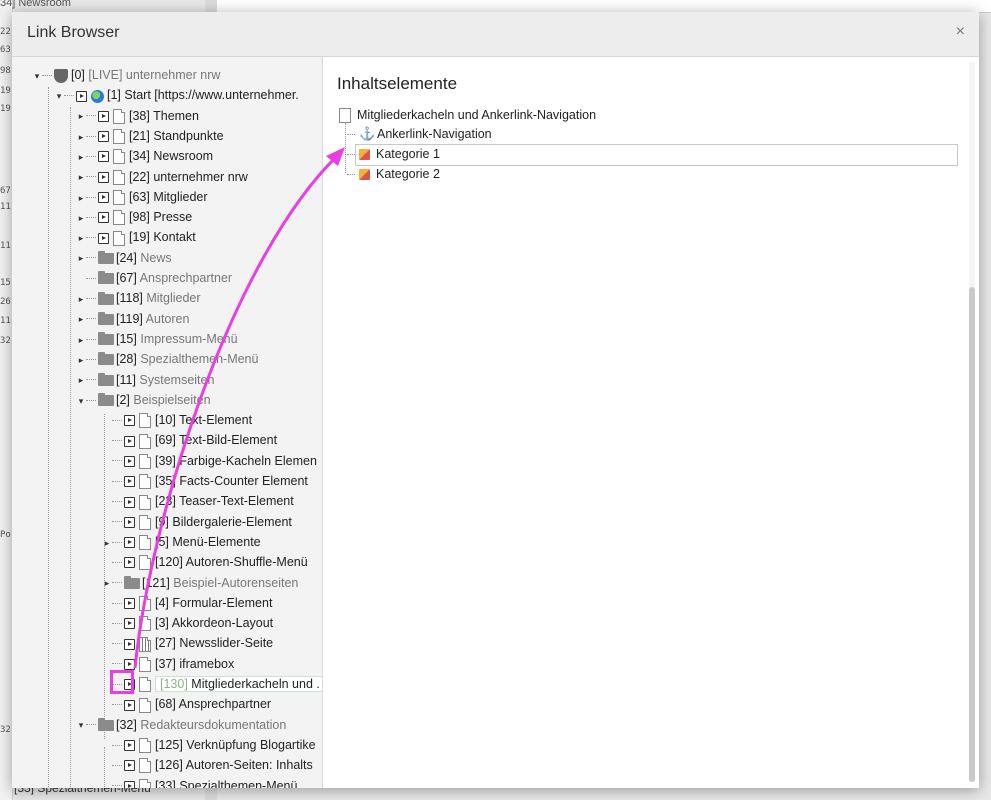 The image size is (991, 800). I want to click on tree-node: ▾ [0] [LIVE] unternehmer nrw, so click(126, 75).